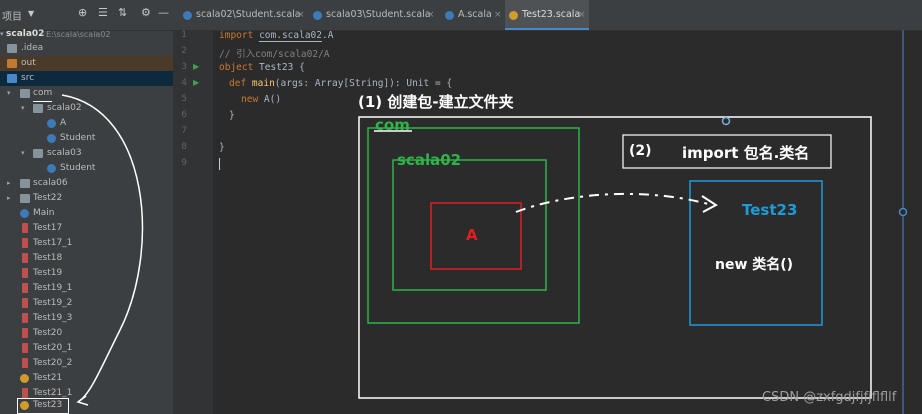 The width and height of the screenshot is (922, 414). Describe the element at coordinates (746, 153) in the screenshot. I see `step2-text: import 包名.类名` at that location.